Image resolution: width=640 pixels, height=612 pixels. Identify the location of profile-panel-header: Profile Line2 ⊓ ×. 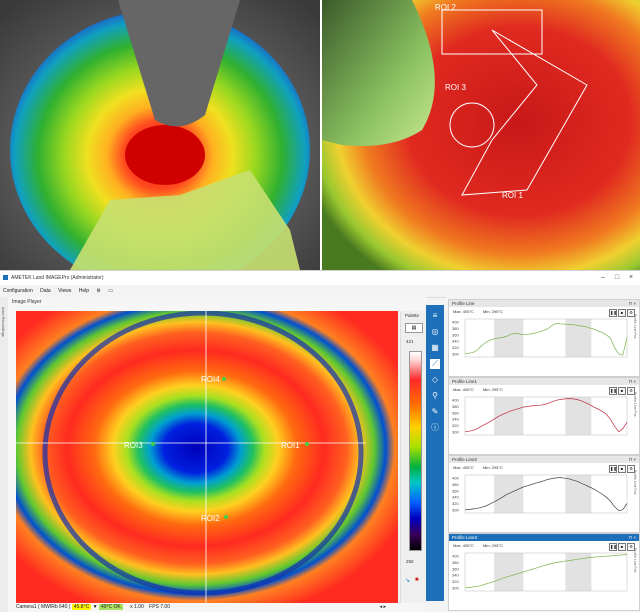
(544, 459).